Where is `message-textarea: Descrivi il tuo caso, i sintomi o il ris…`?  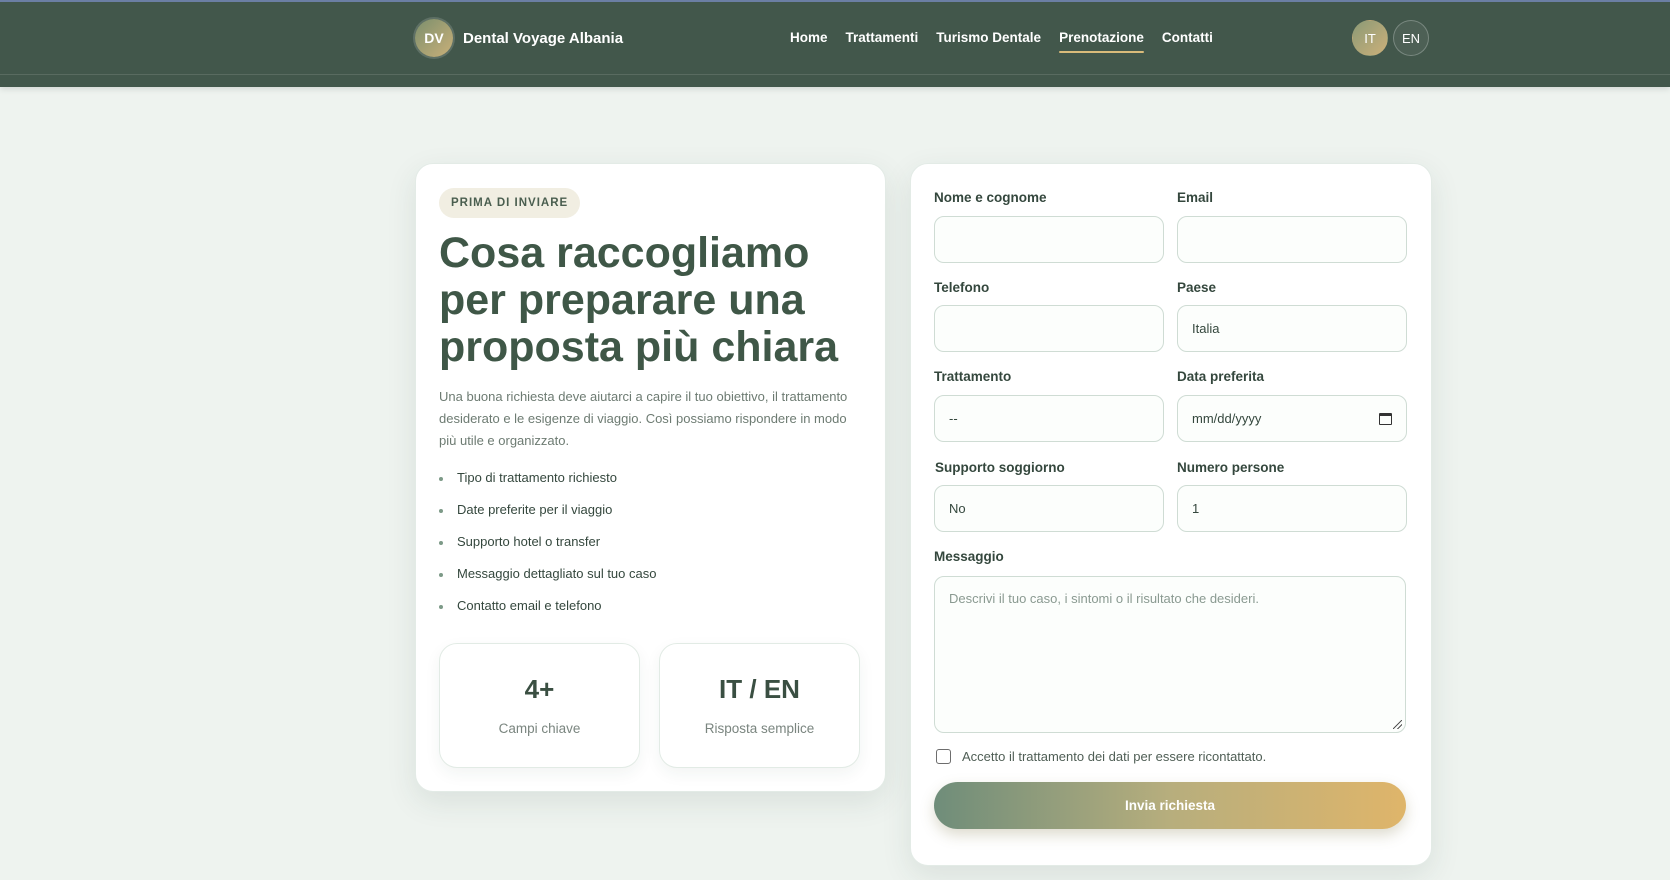 message-textarea: Descrivi il tuo caso, i sintomi o il ris… is located at coordinates (1170, 654).